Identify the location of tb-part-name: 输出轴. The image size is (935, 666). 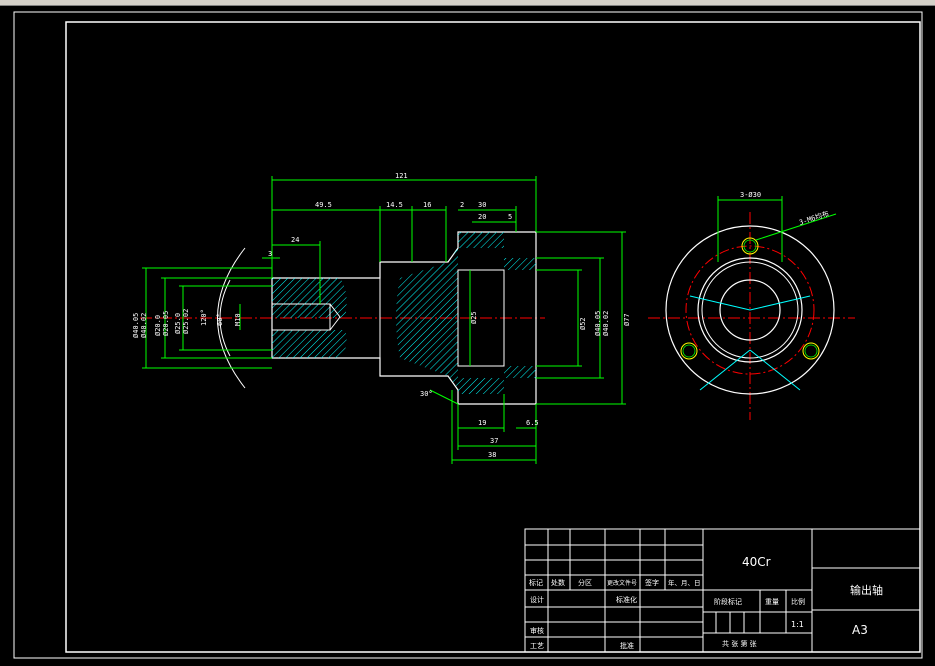
(866, 590).